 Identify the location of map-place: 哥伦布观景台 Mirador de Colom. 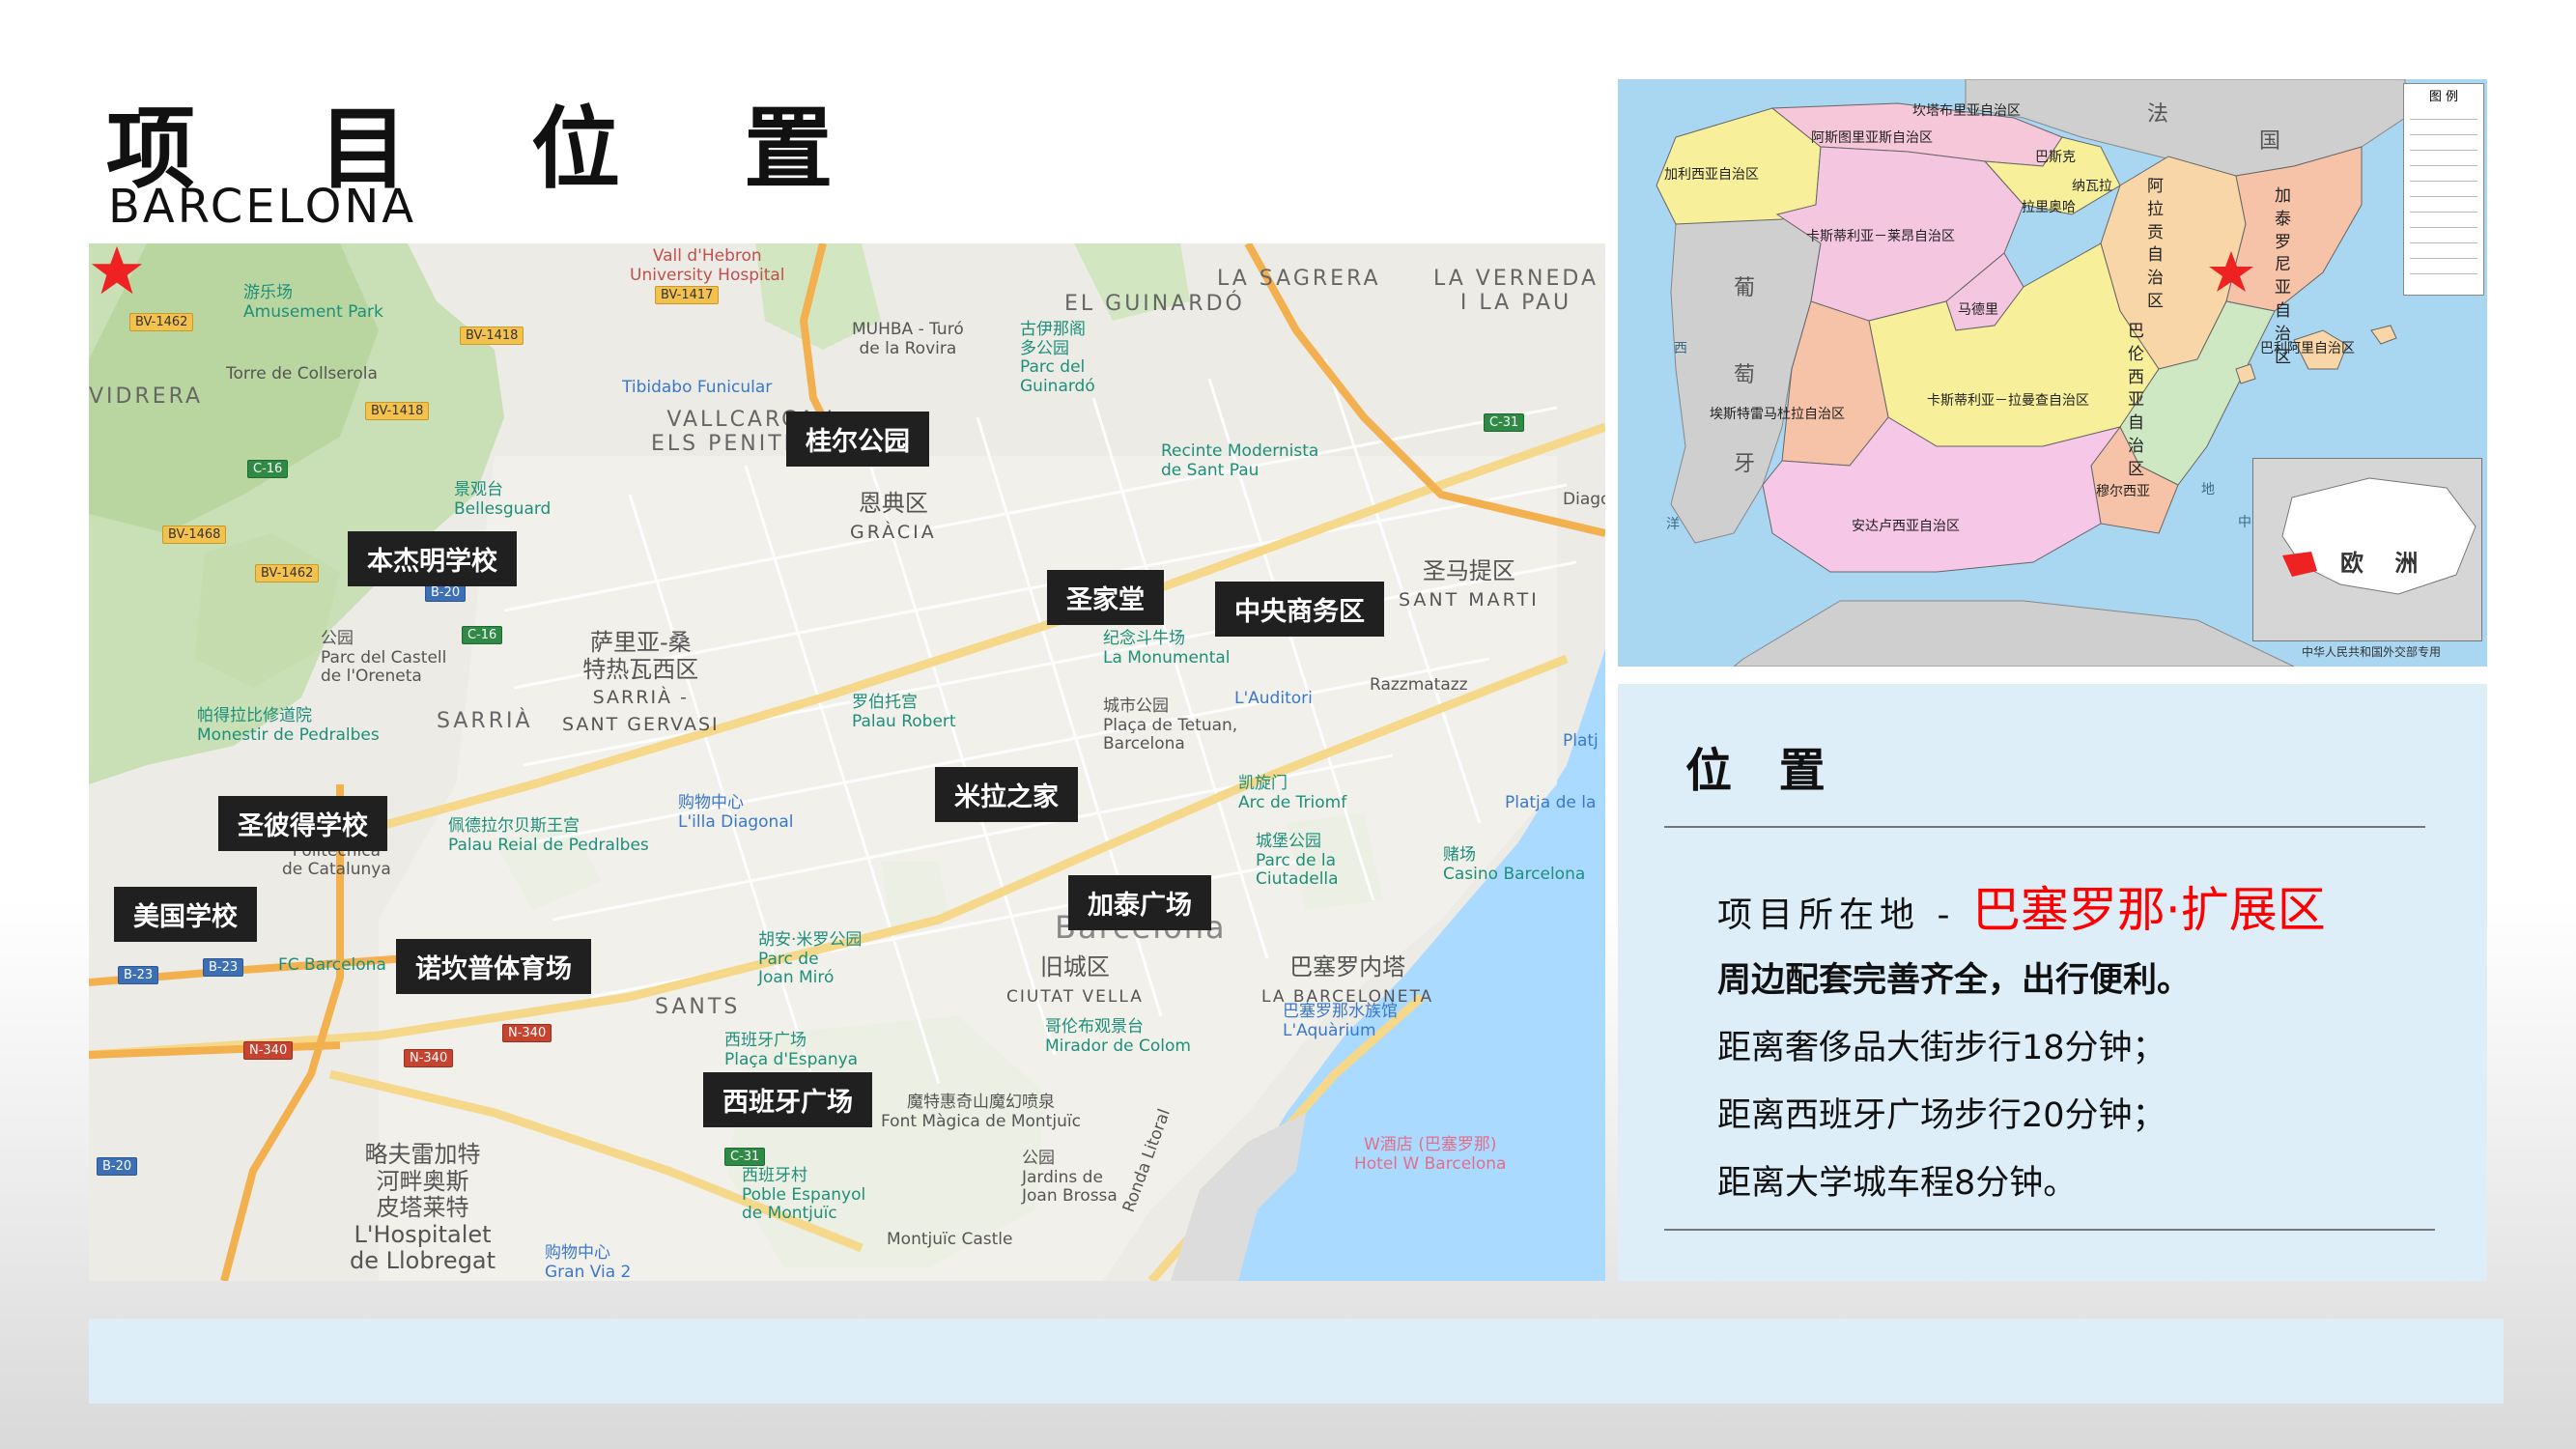
(1118, 1036).